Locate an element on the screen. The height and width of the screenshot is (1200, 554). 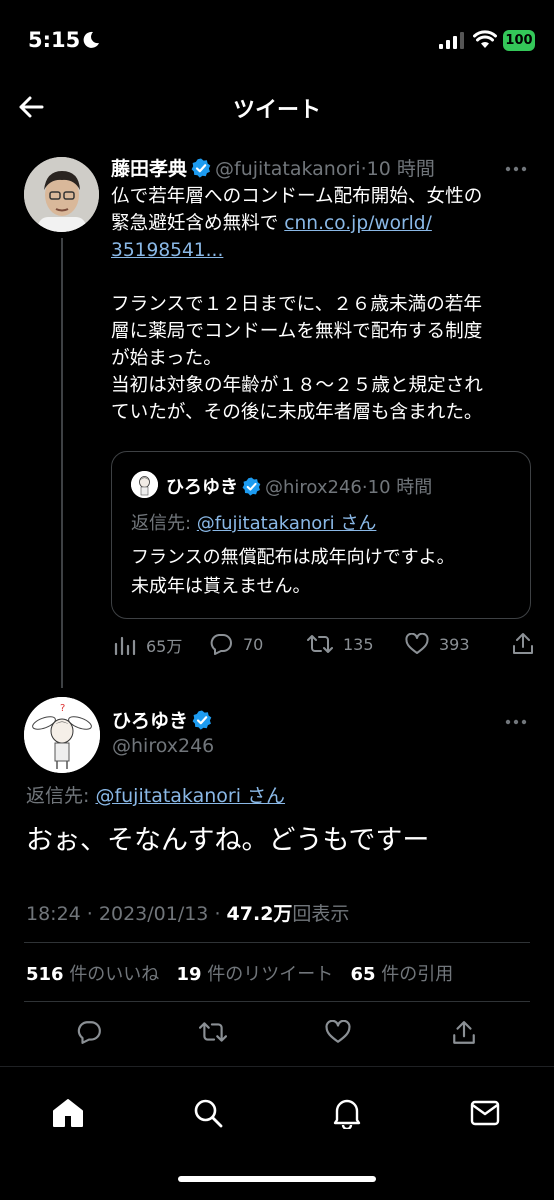
character-avatar-icon: ? is located at coordinates (62, 735).